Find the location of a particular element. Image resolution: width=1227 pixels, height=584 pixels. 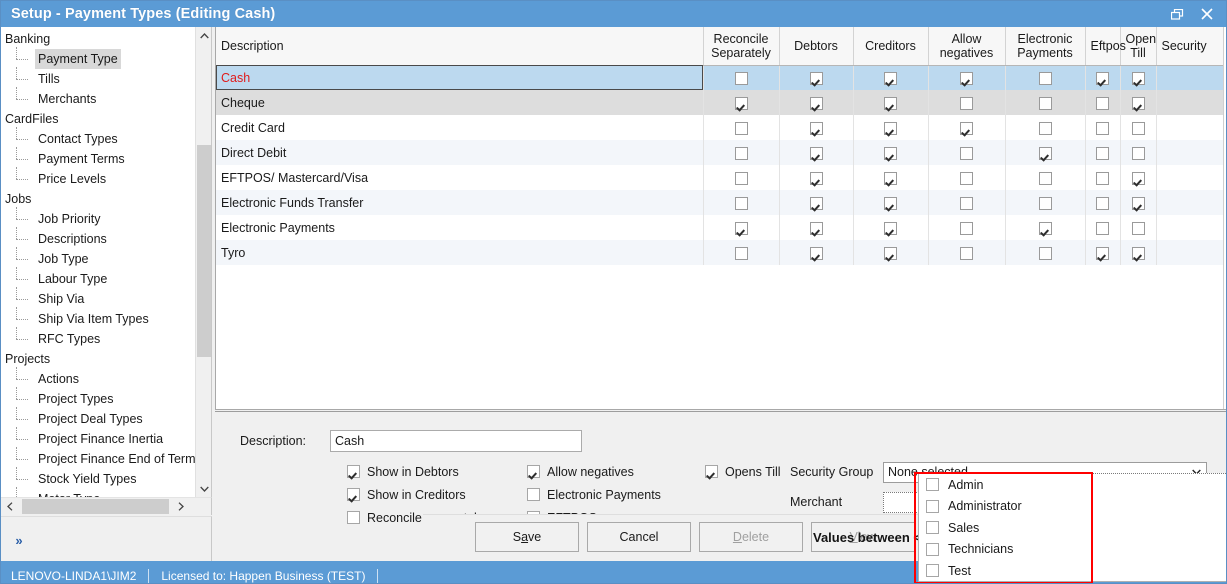

delete-button: Delete is located at coordinates (751, 537).